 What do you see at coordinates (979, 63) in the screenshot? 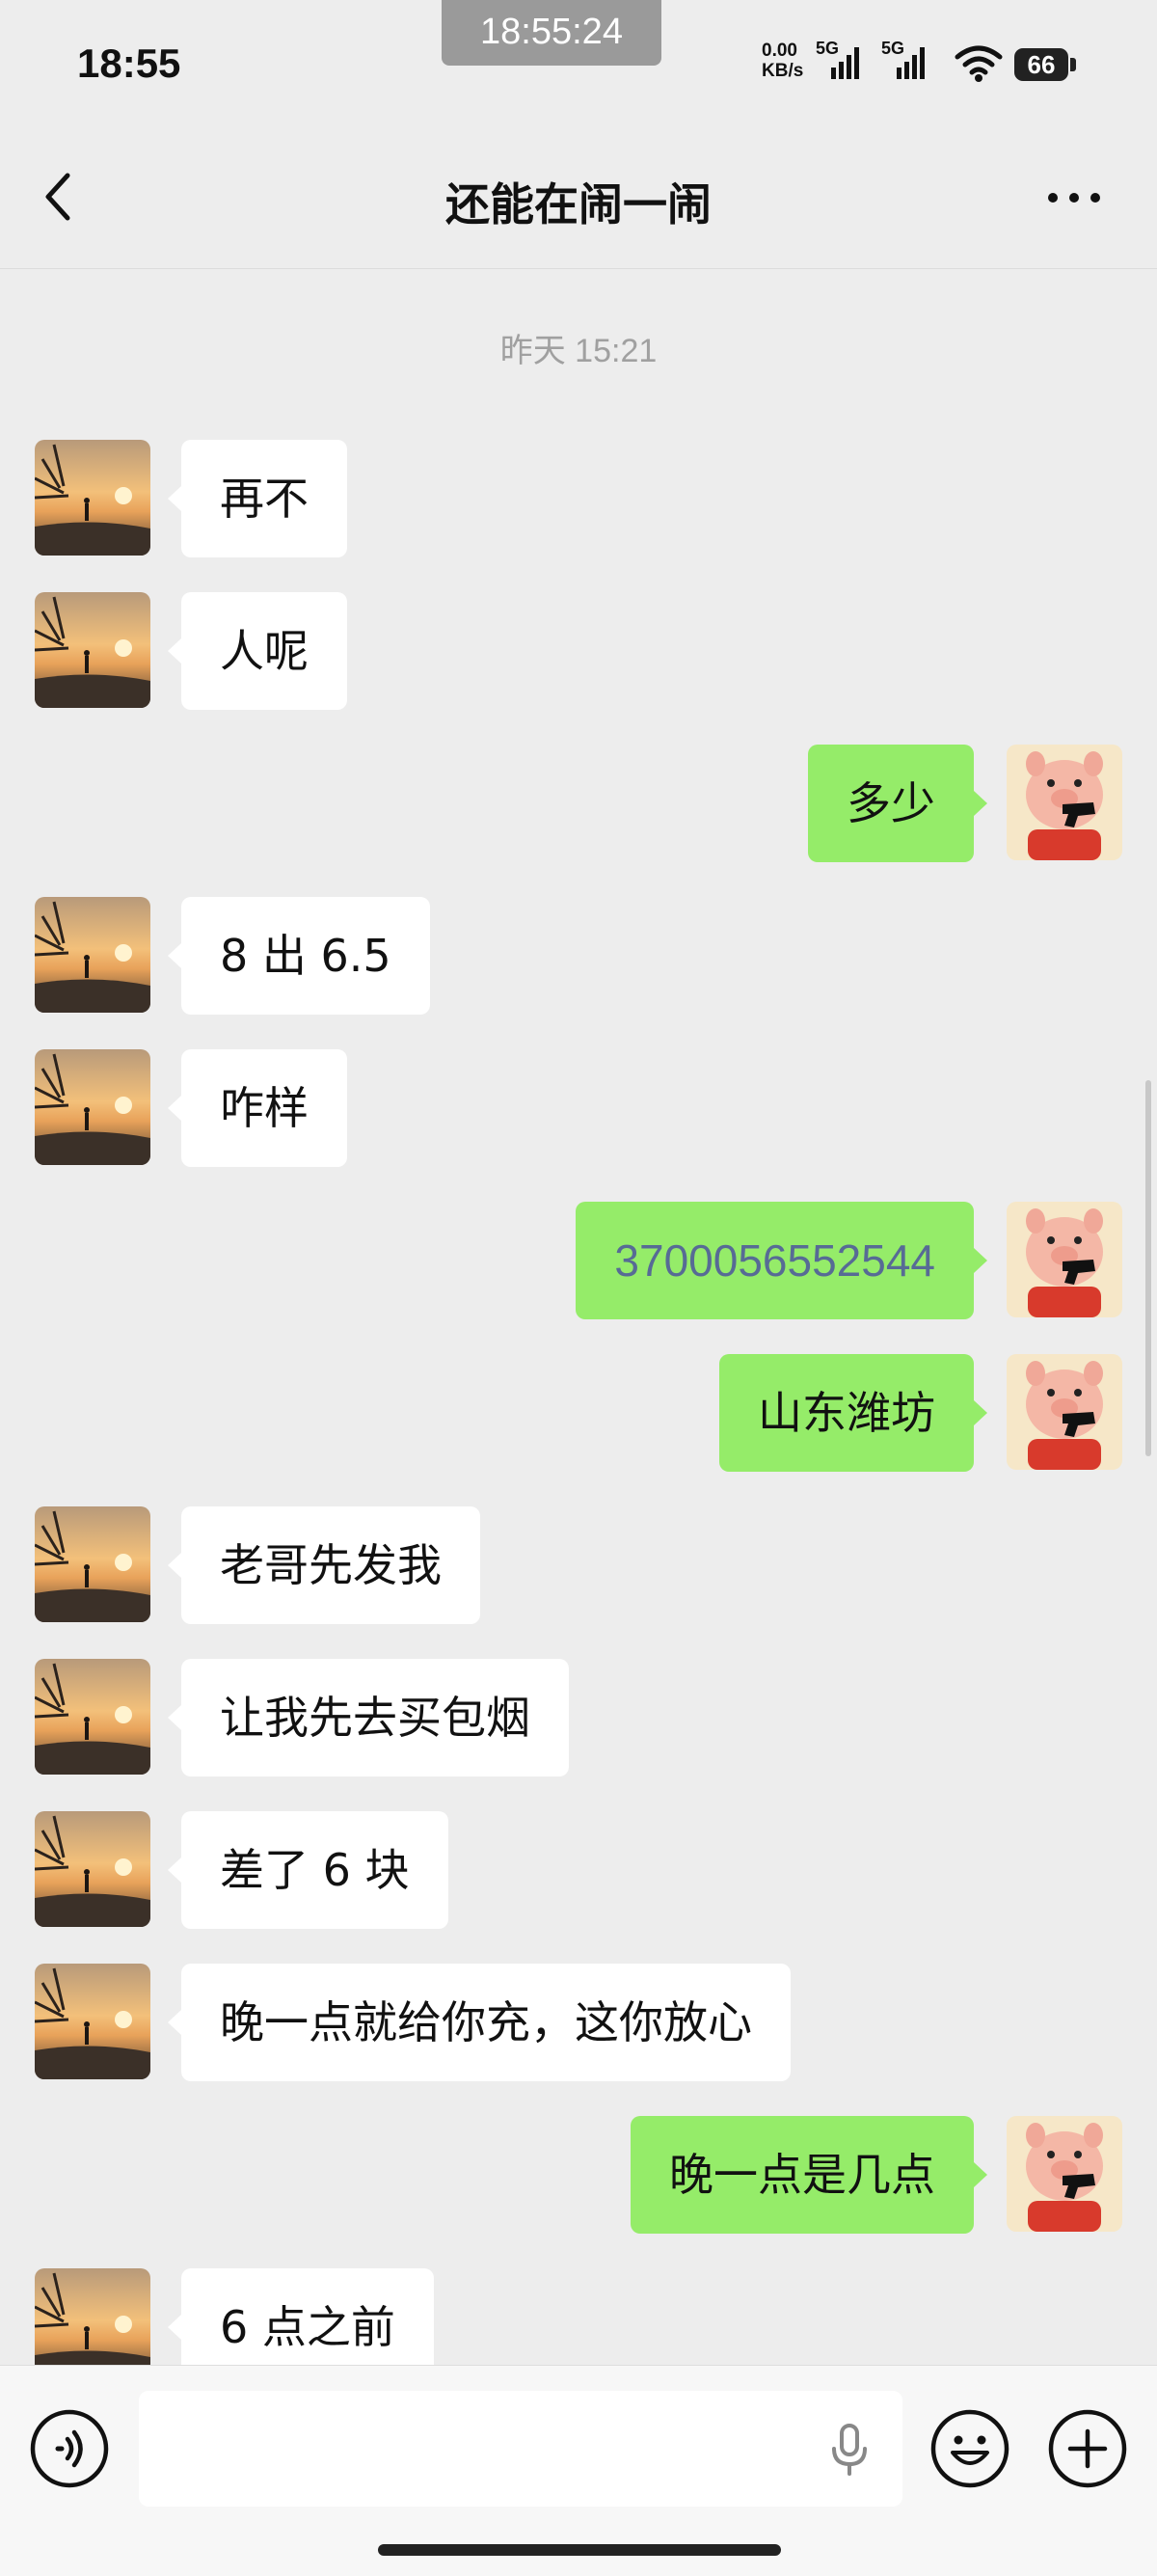
I see `wifi-icon` at bounding box center [979, 63].